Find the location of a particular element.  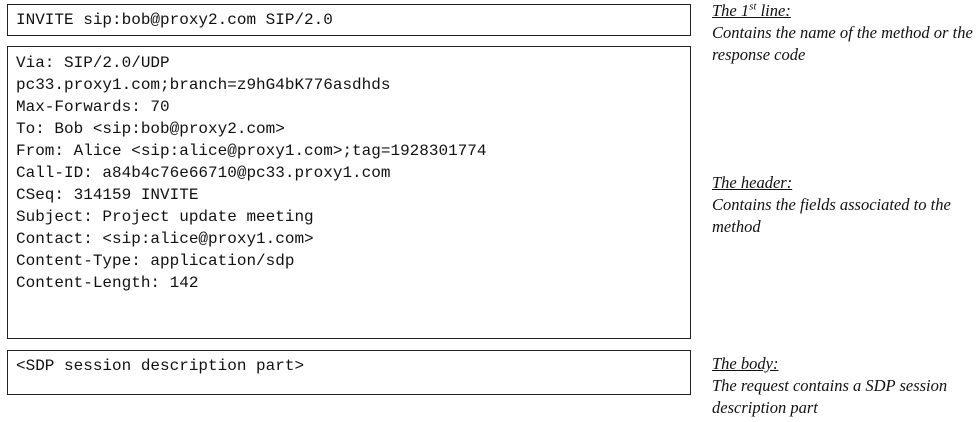

header-line-via: Via: SIP/2.0/UDP is located at coordinates (93, 63).